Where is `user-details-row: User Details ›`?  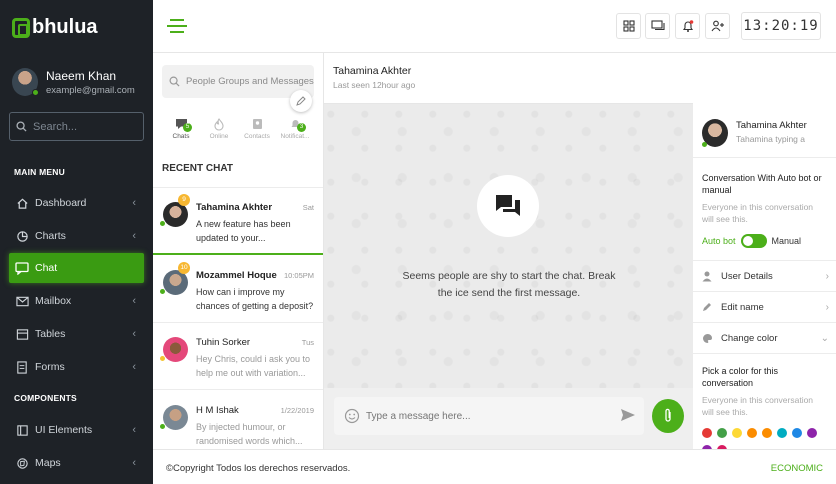 user-details-row: User Details › is located at coordinates (764, 276).